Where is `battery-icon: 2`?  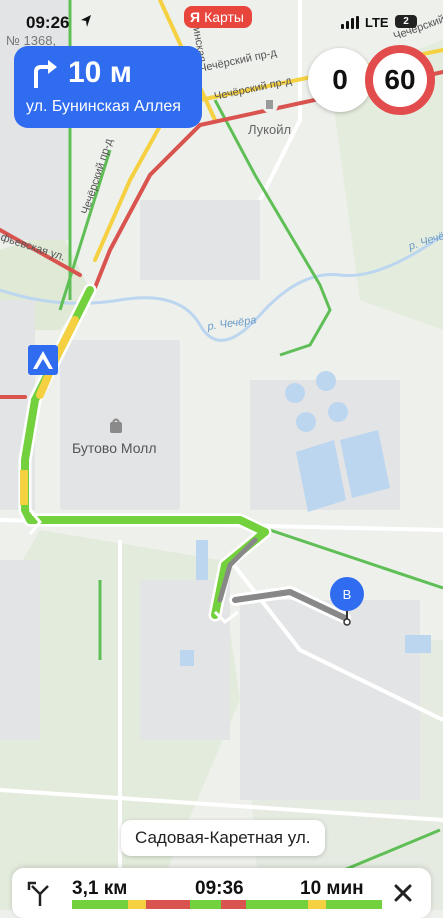
battery-icon: 2 is located at coordinates (406, 21).